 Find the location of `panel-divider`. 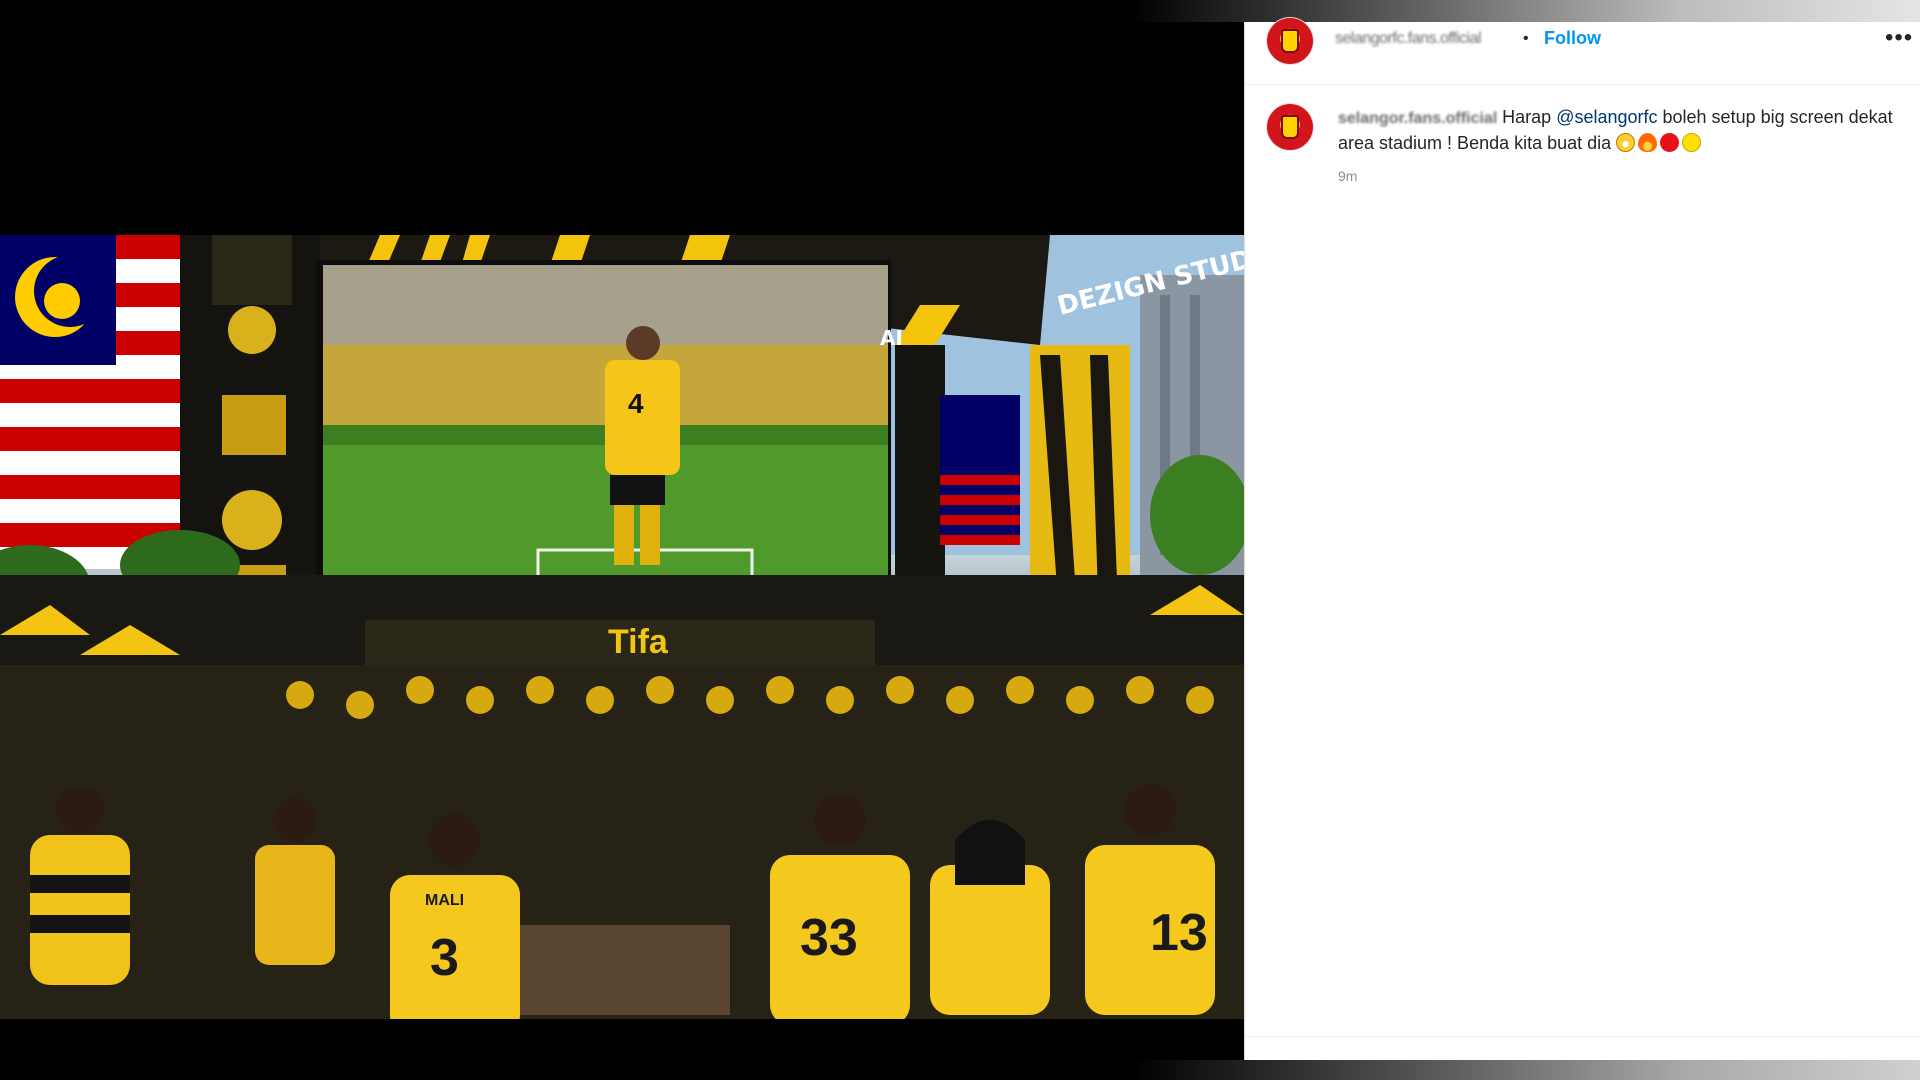

panel-divider is located at coordinates (1582, 1036).